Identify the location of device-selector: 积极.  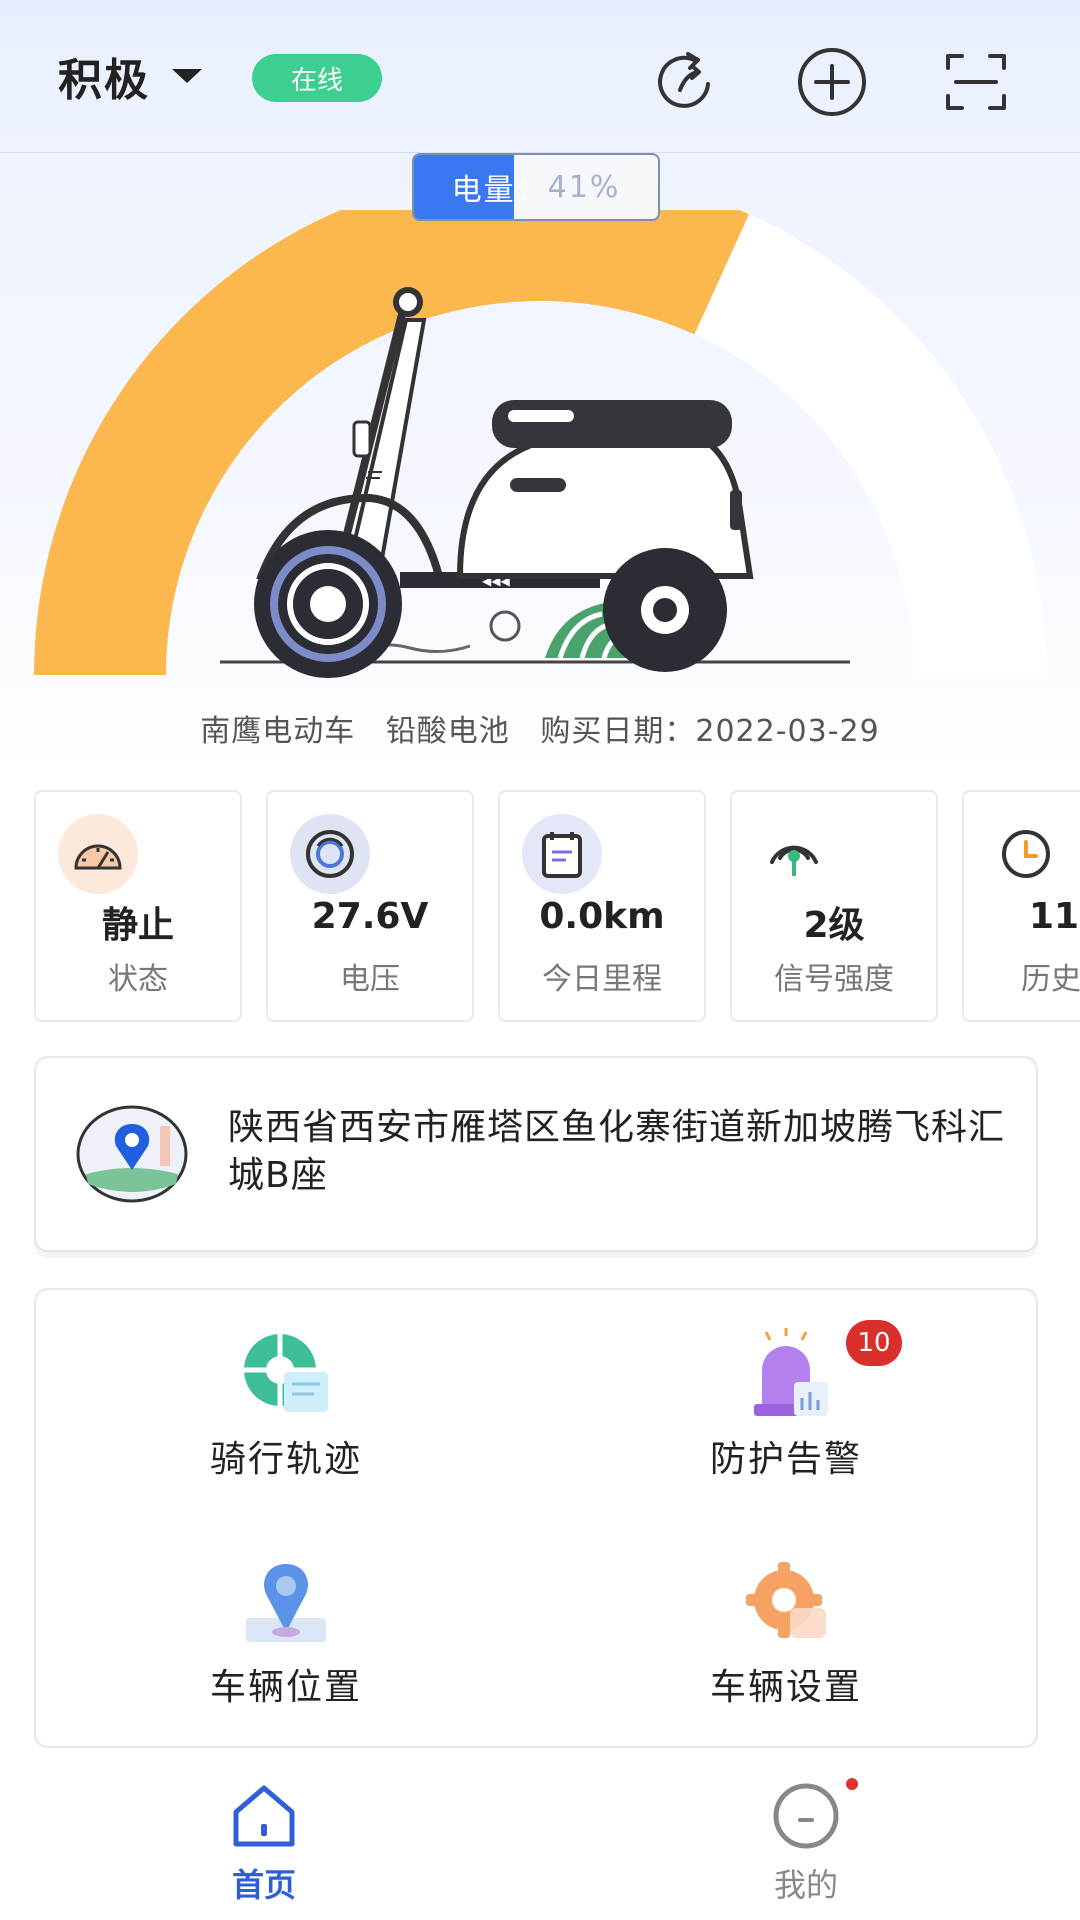
(130, 76).